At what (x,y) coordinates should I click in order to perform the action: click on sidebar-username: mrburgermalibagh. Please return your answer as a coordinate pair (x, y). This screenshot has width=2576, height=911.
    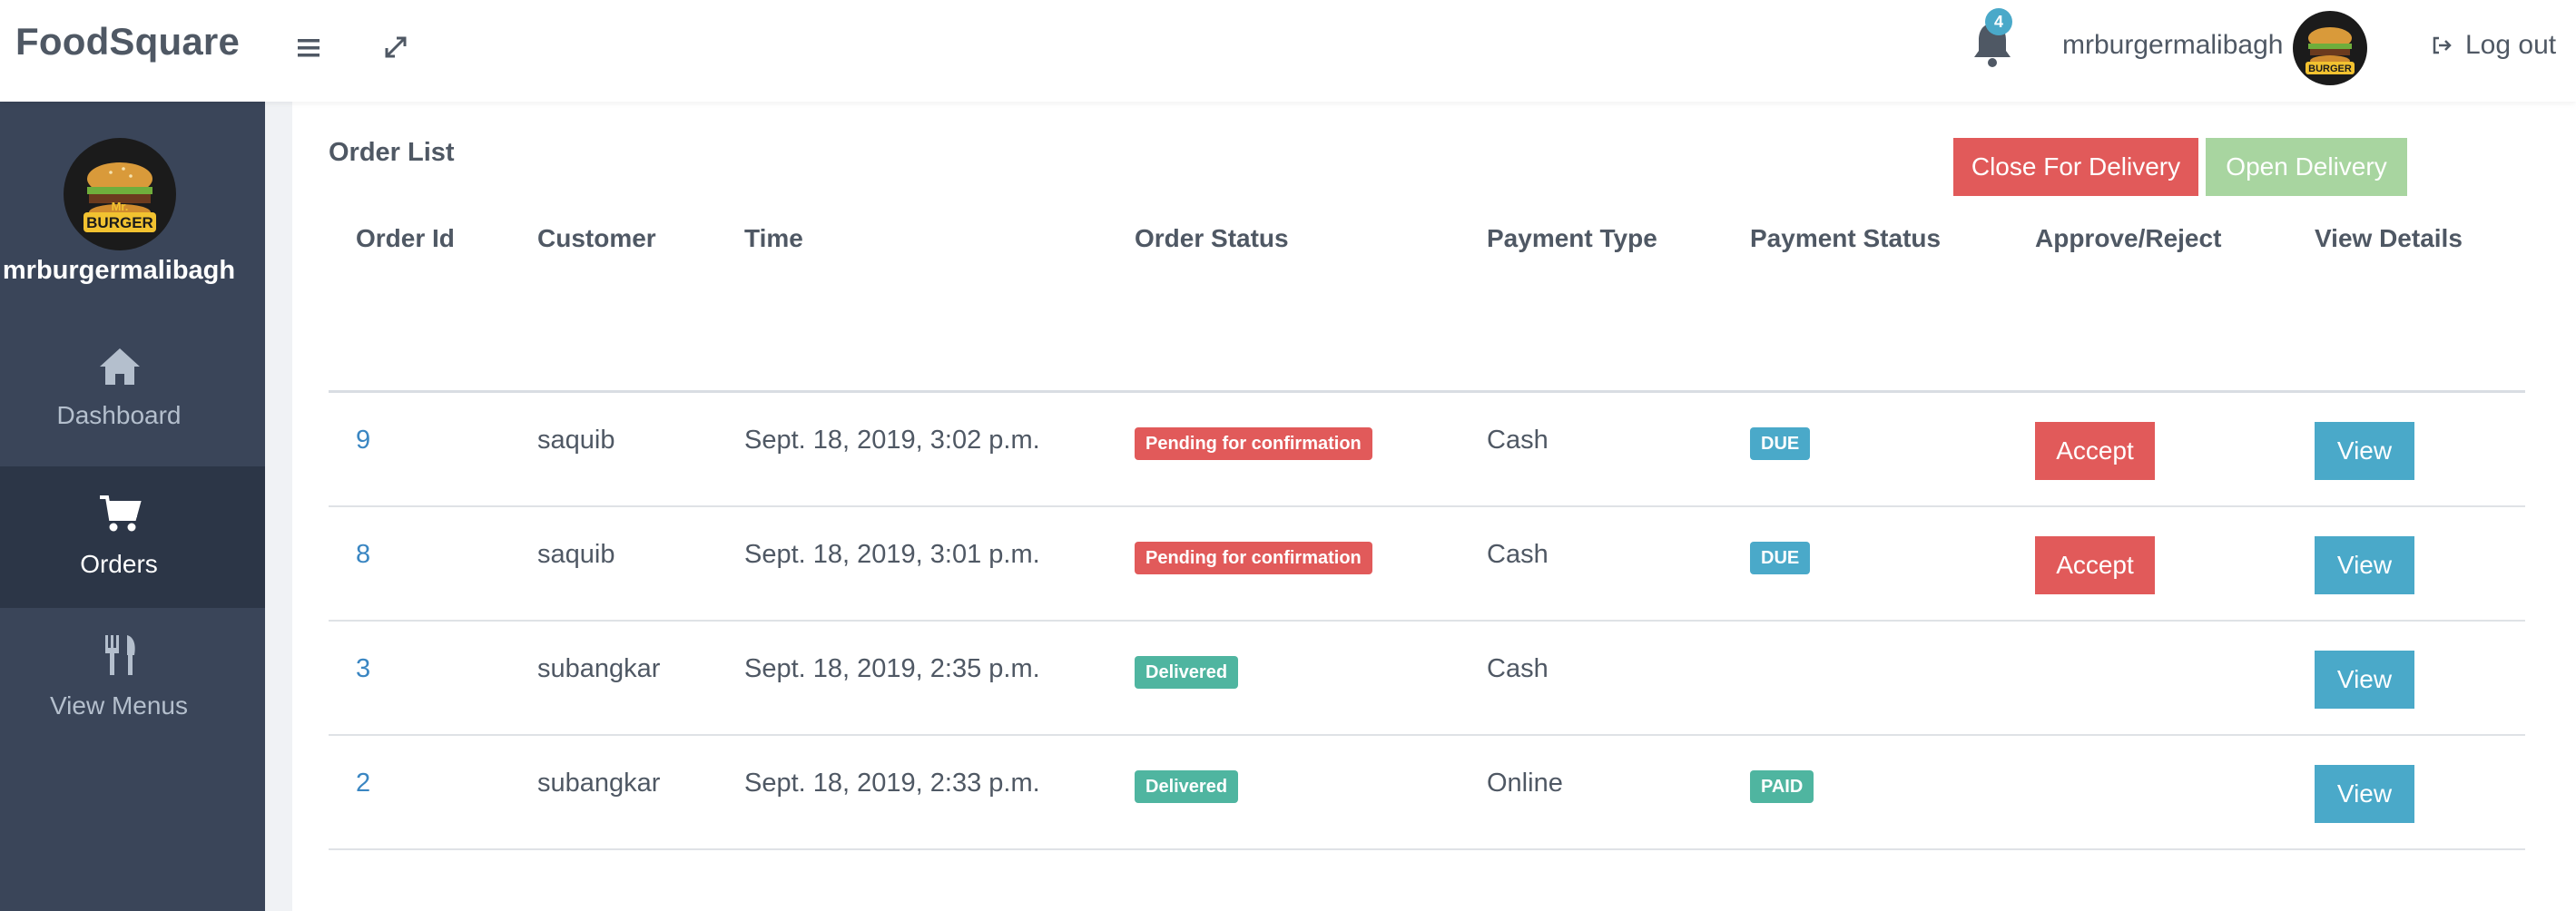
    Looking at the image, I should click on (119, 270).